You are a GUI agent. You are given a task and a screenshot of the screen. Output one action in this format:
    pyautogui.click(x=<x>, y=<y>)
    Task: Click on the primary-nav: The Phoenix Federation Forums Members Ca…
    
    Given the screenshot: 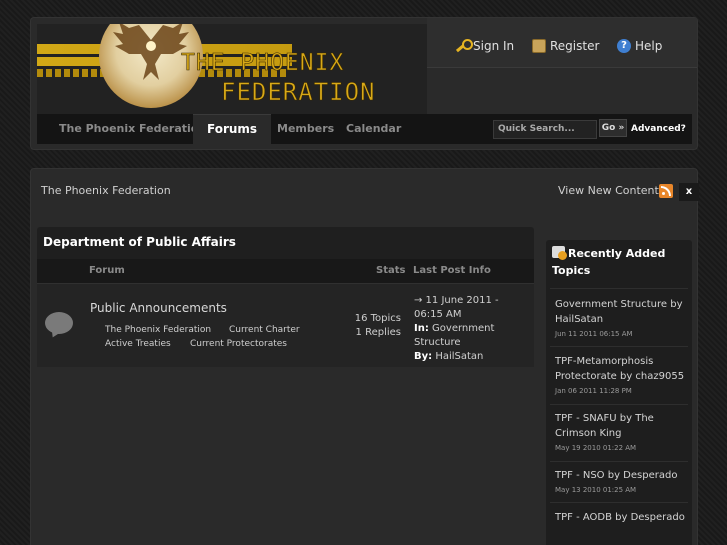 What is the action you would take?
    pyautogui.click(x=364, y=129)
    